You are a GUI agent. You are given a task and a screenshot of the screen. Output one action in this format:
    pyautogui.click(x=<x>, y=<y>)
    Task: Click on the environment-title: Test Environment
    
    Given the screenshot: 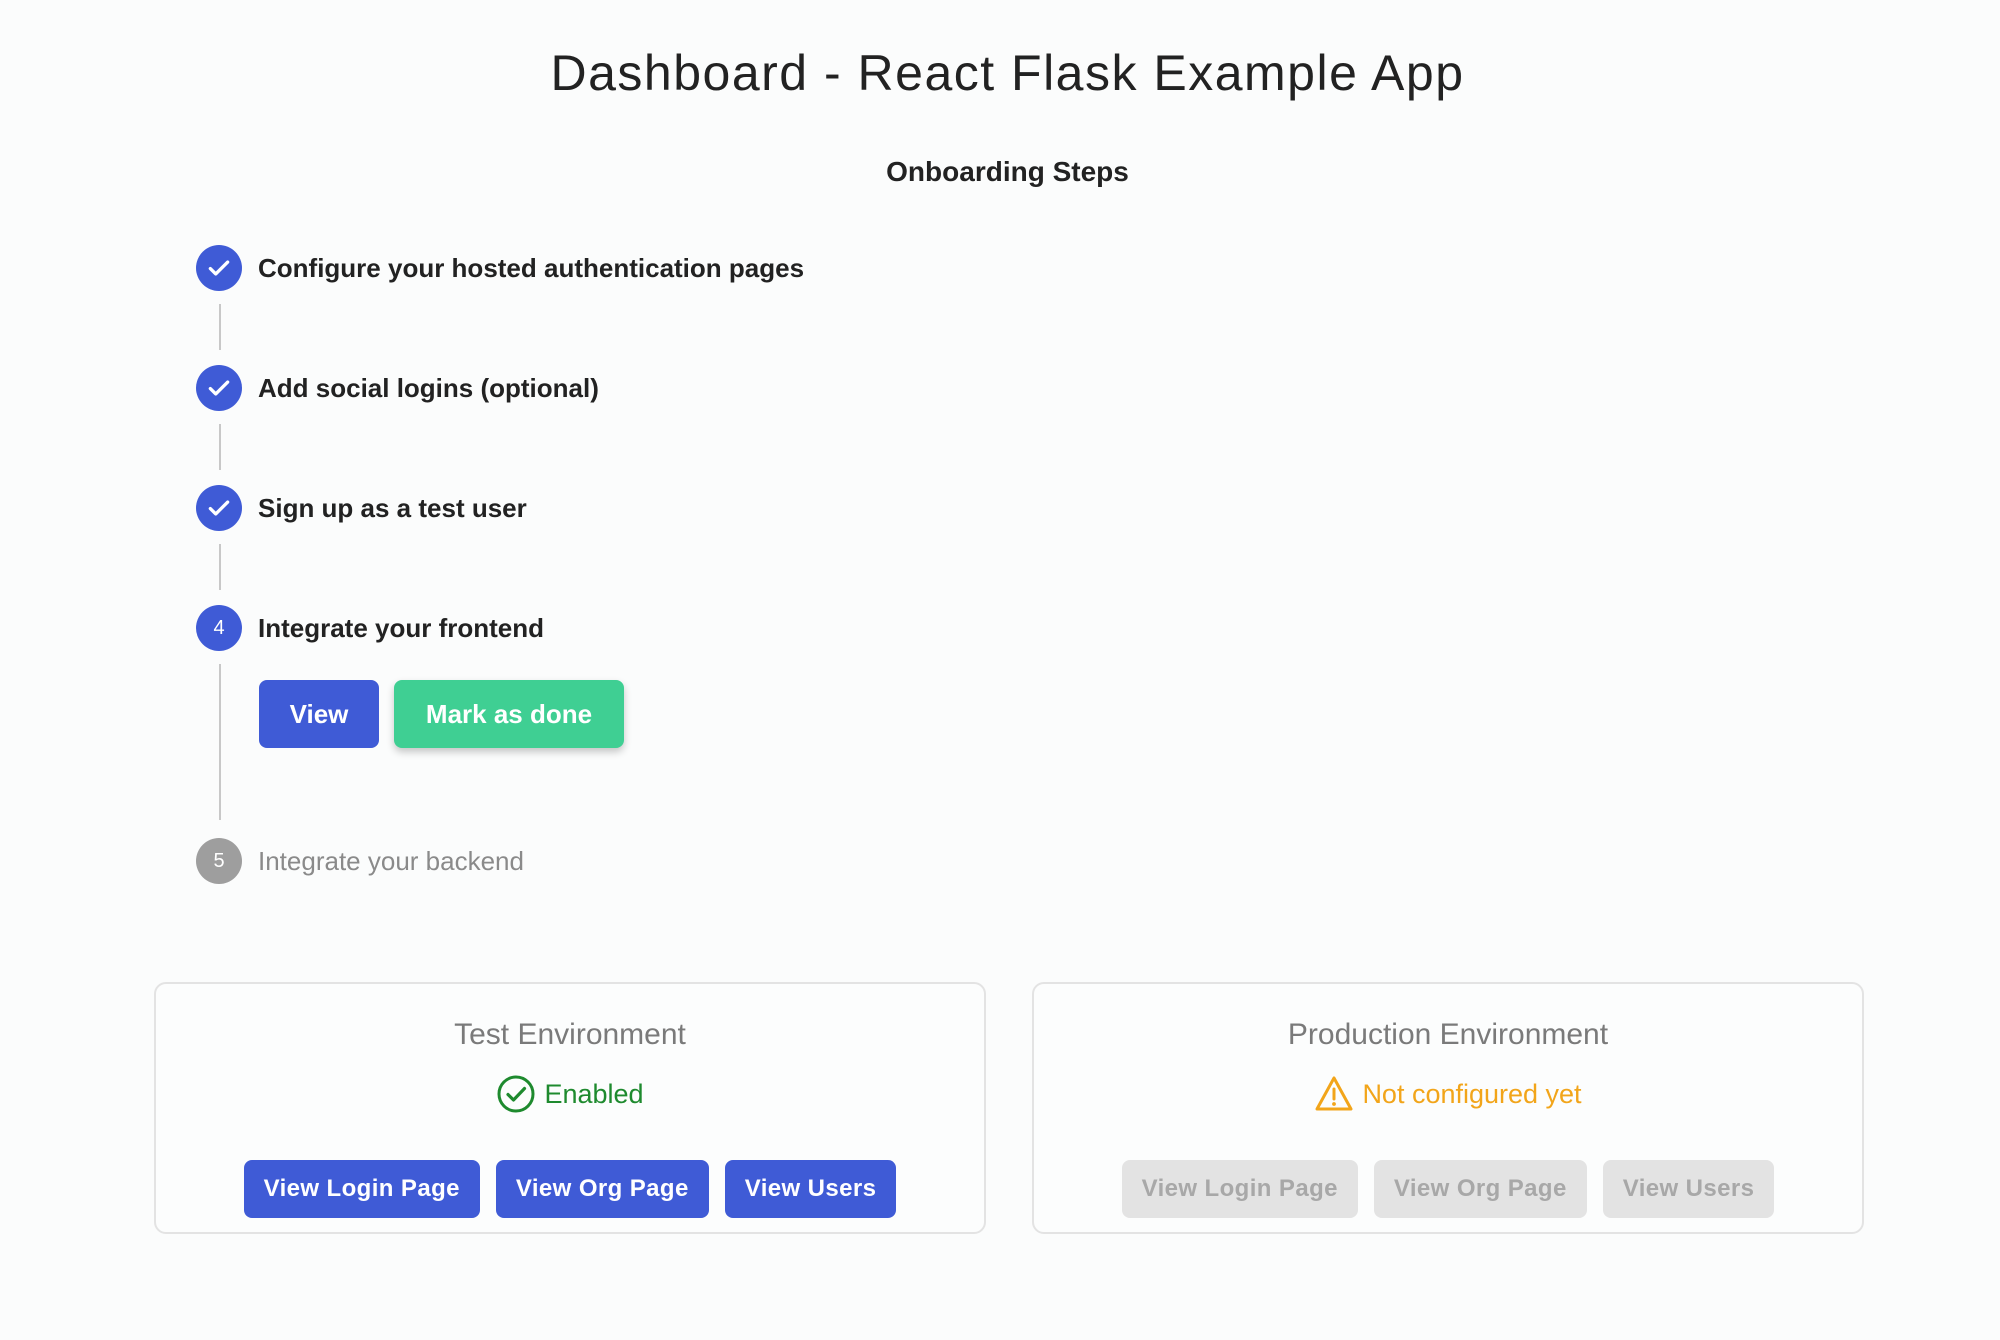 What is the action you would take?
    pyautogui.click(x=570, y=1034)
    